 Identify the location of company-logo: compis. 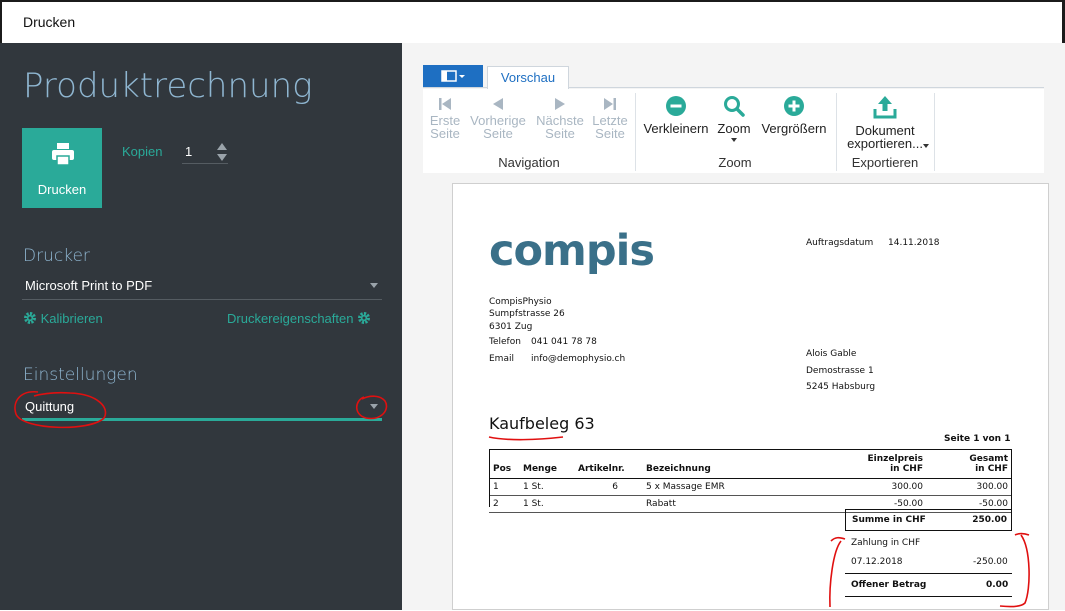
(572, 251).